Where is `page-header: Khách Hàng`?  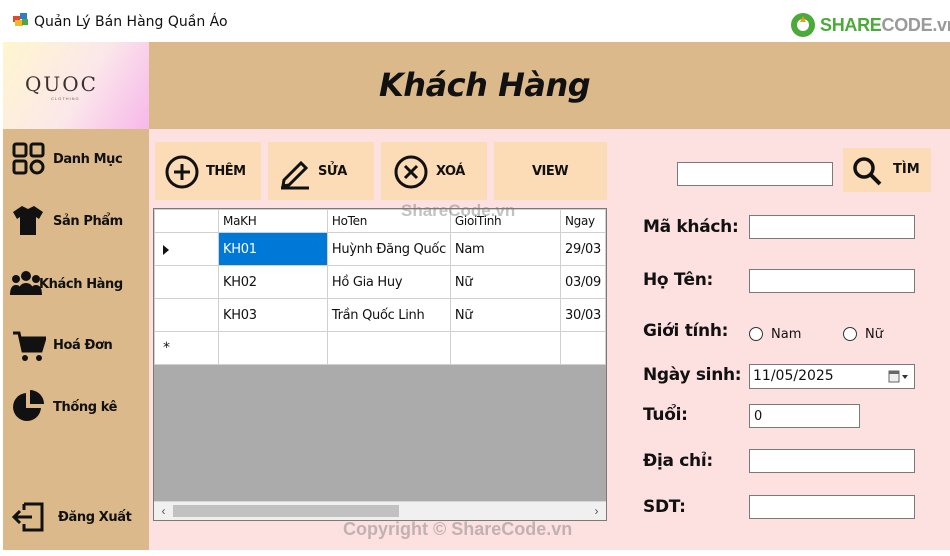
page-header: Khách Hàng is located at coordinates (549, 85).